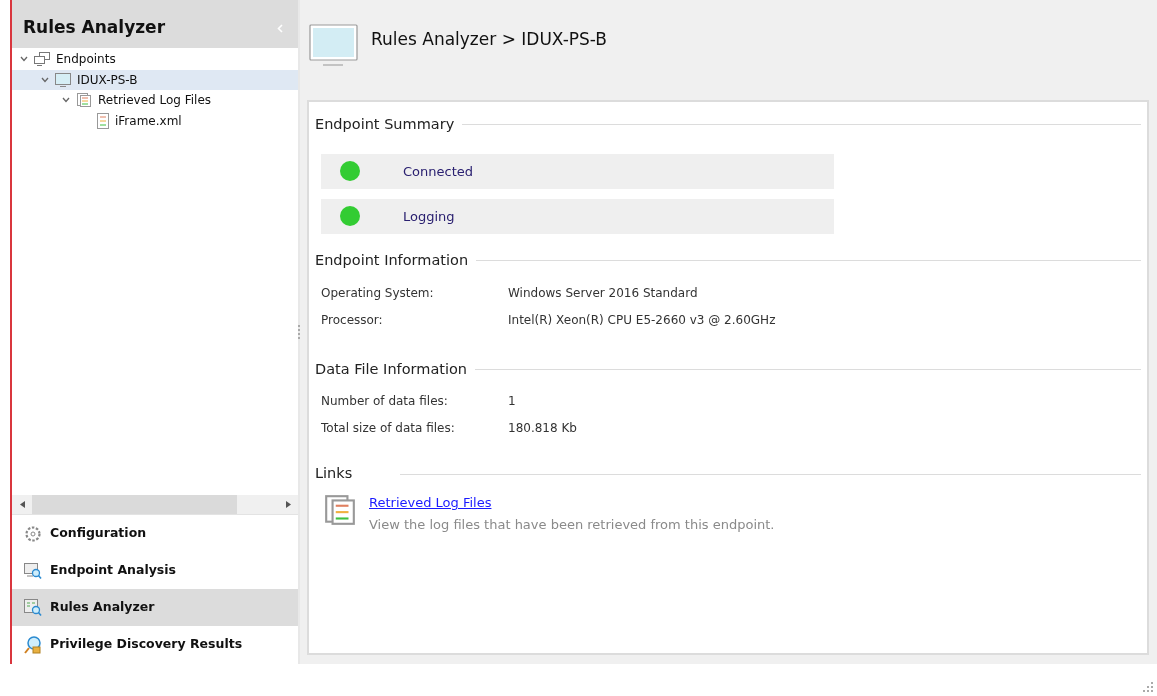 This screenshot has height=696, width=1157. What do you see at coordinates (94, 28) in the screenshot?
I see `sidebar-title: Rules Analyzer` at bounding box center [94, 28].